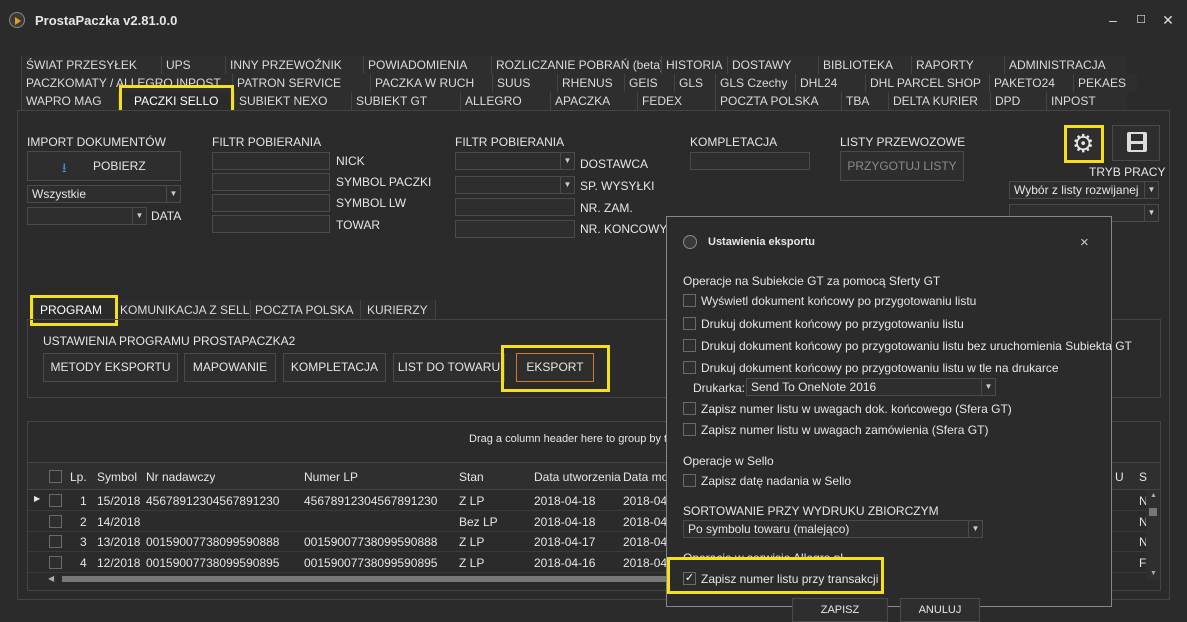 The width and height of the screenshot is (1187, 622). I want to click on dialog-close-icon: ×, so click(1084, 242).